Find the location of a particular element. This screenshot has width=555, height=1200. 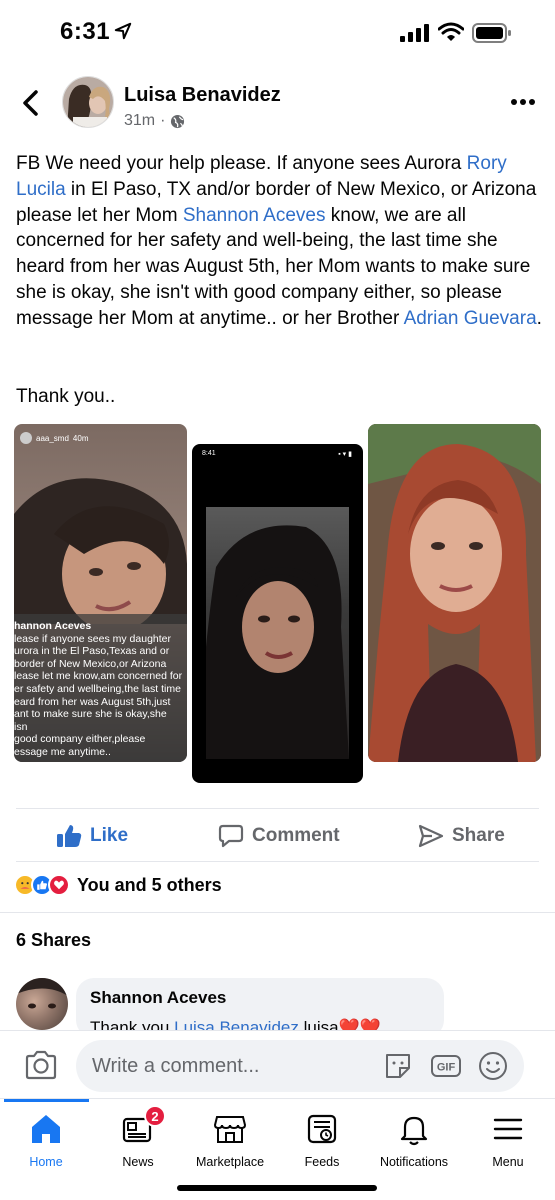

post-meta: 31m · is located at coordinates (154, 121).